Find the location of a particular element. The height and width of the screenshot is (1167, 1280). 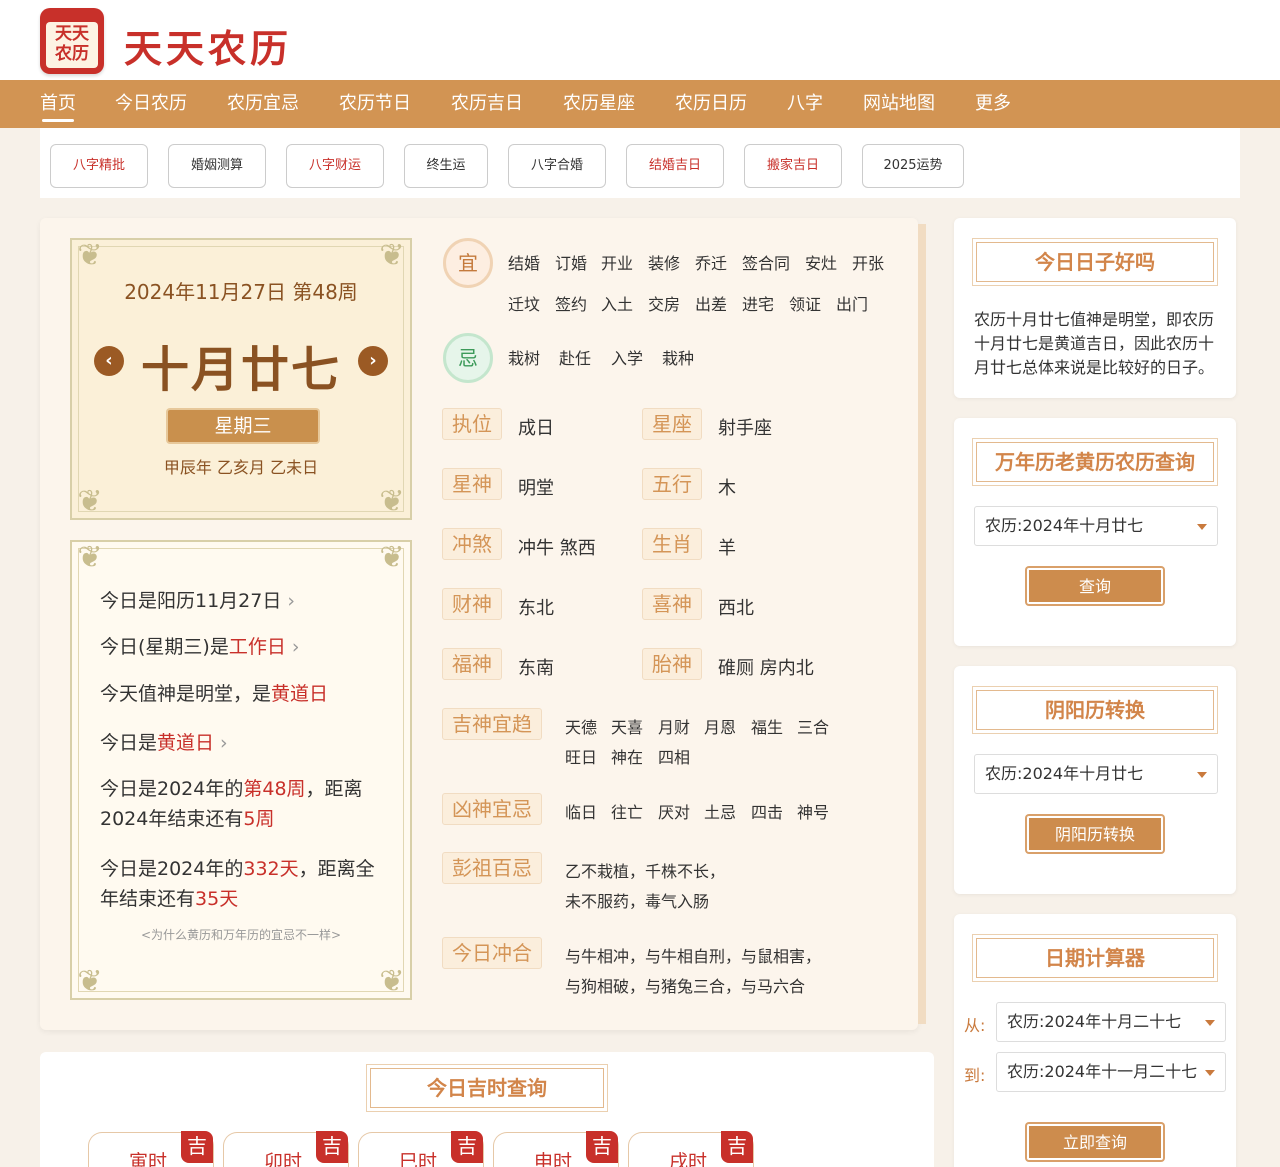

logo-text-bottom: 农历 is located at coordinates (72, 54).